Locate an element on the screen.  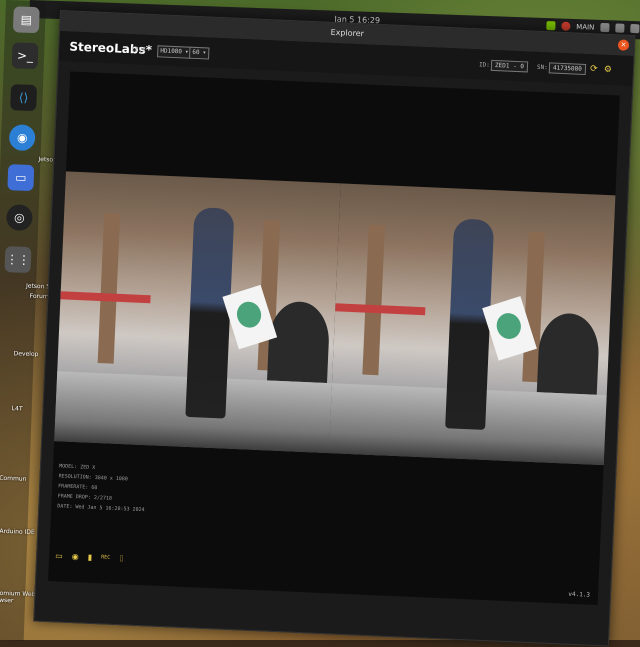
refresh-icon: ⟳ is located at coordinates (594, 69).